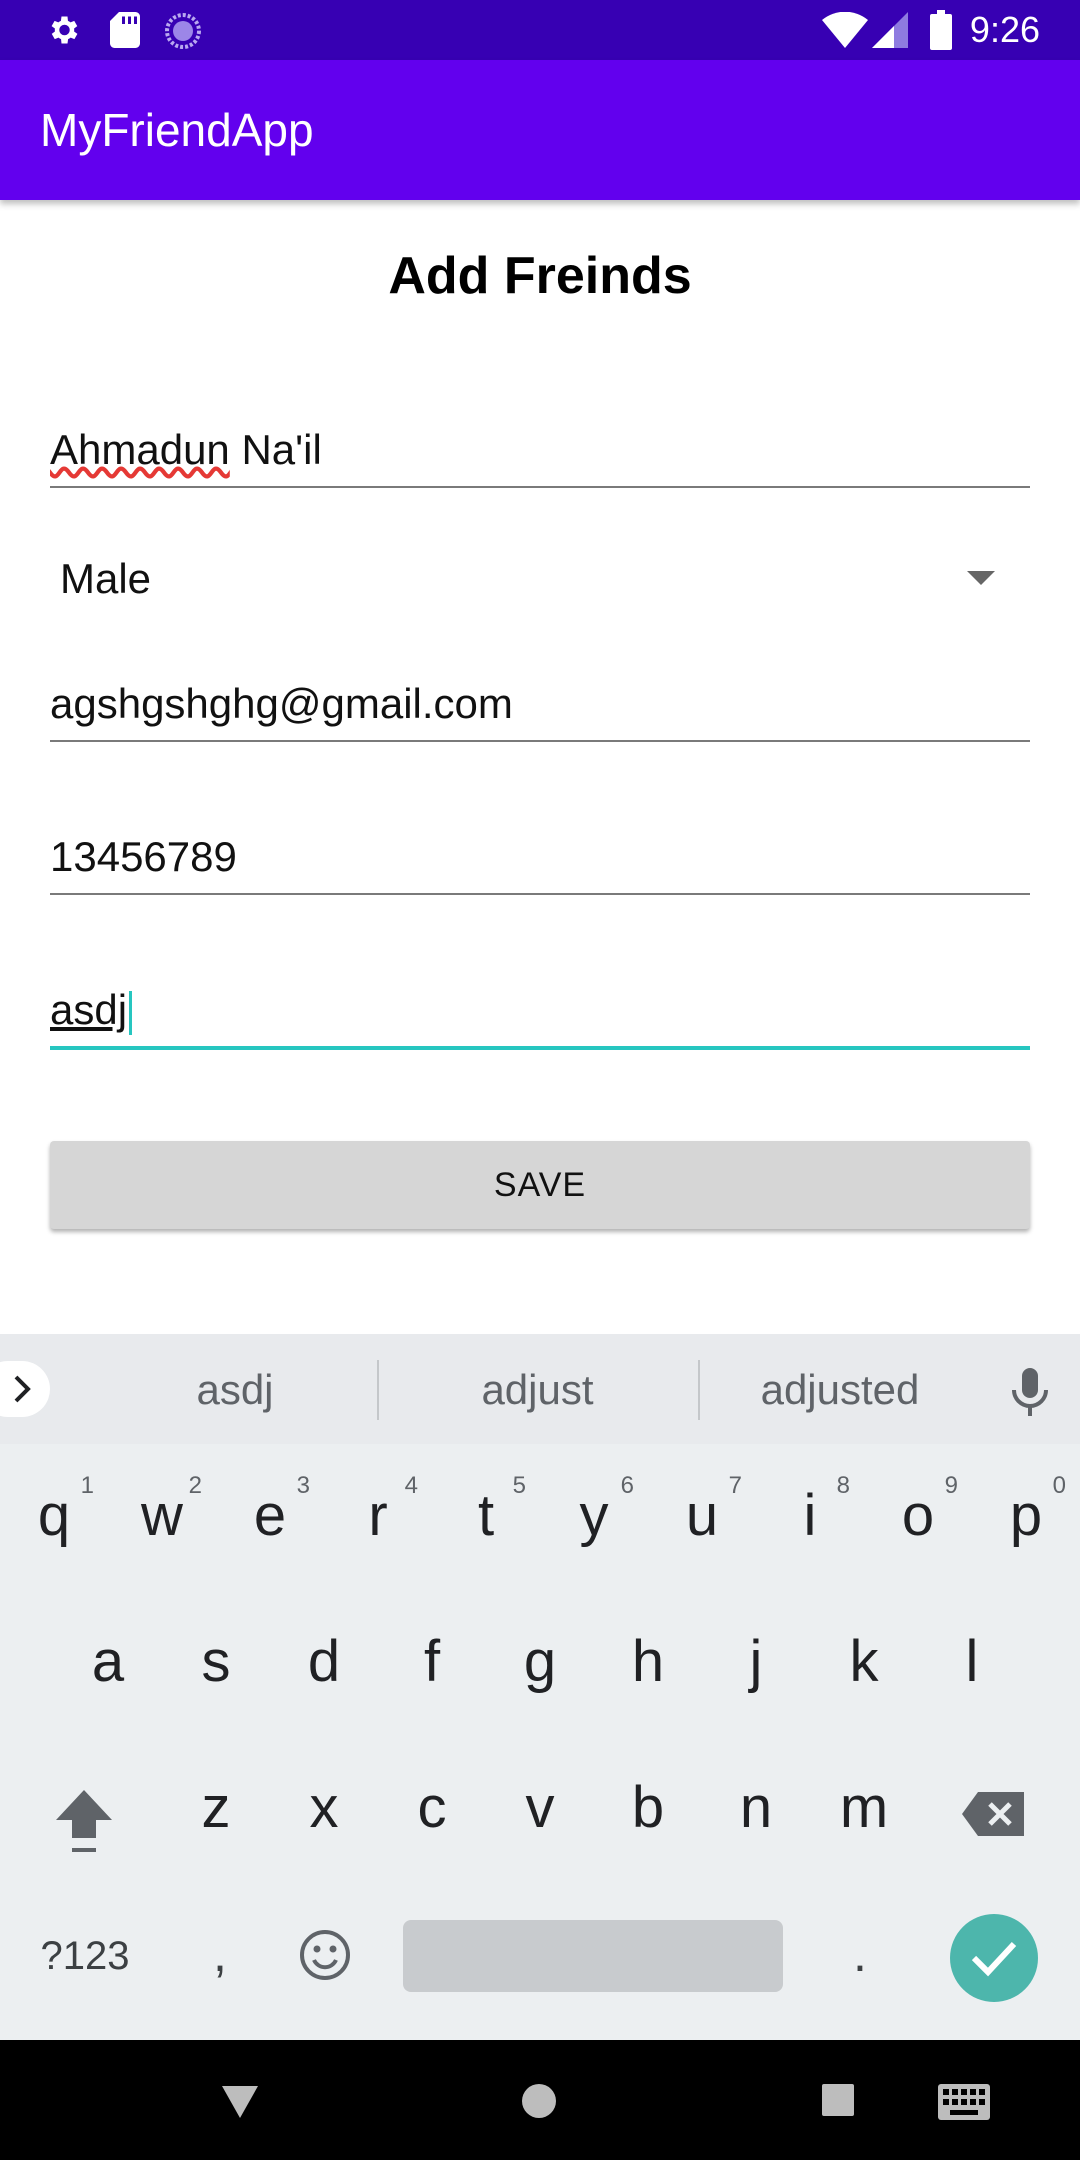  What do you see at coordinates (593, 1956) in the screenshot?
I see `space-key` at bounding box center [593, 1956].